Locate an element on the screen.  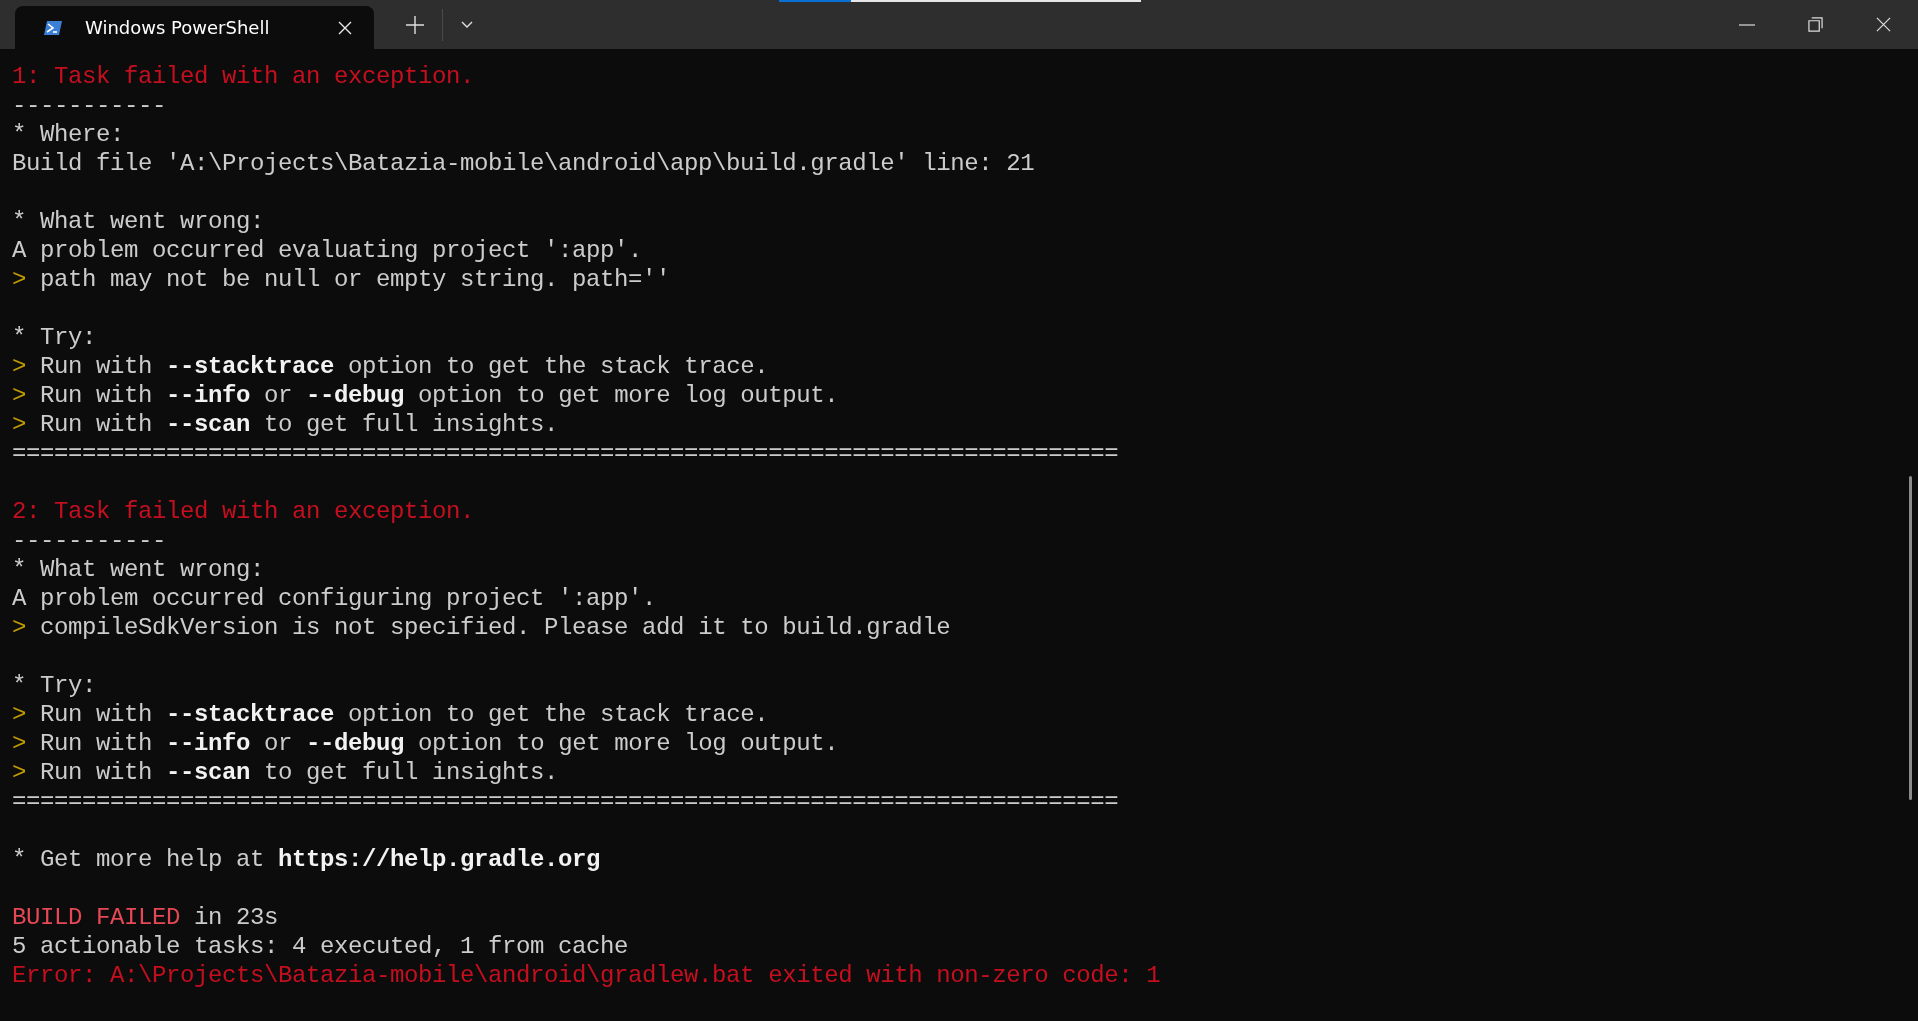
terminal-line: > compileSdkVersion is not specified. Please add it to build.gradle is located at coordinates (481, 627).